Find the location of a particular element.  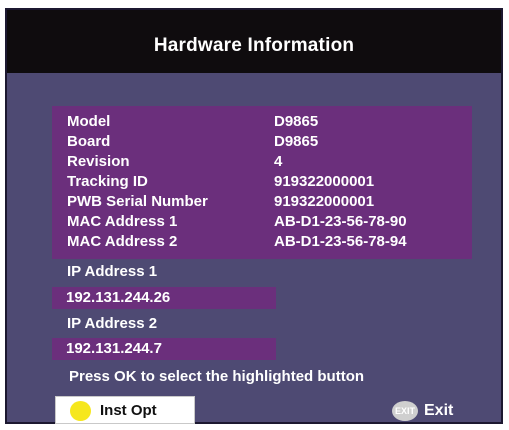

info-row-mac-1: MAC Address 1 AB-D1-23-56-78-90 is located at coordinates (262, 222).